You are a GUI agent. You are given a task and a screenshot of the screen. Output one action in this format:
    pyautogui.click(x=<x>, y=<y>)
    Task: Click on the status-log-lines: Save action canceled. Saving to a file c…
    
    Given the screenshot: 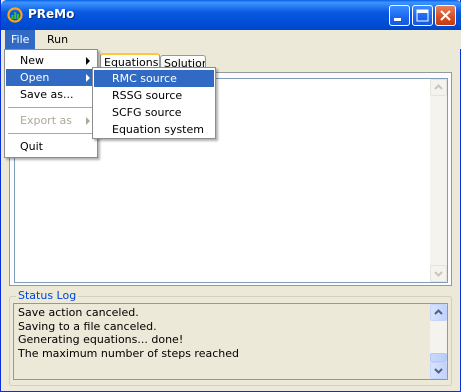 What is the action you would take?
    pyautogui.click(x=128, y=333)
    